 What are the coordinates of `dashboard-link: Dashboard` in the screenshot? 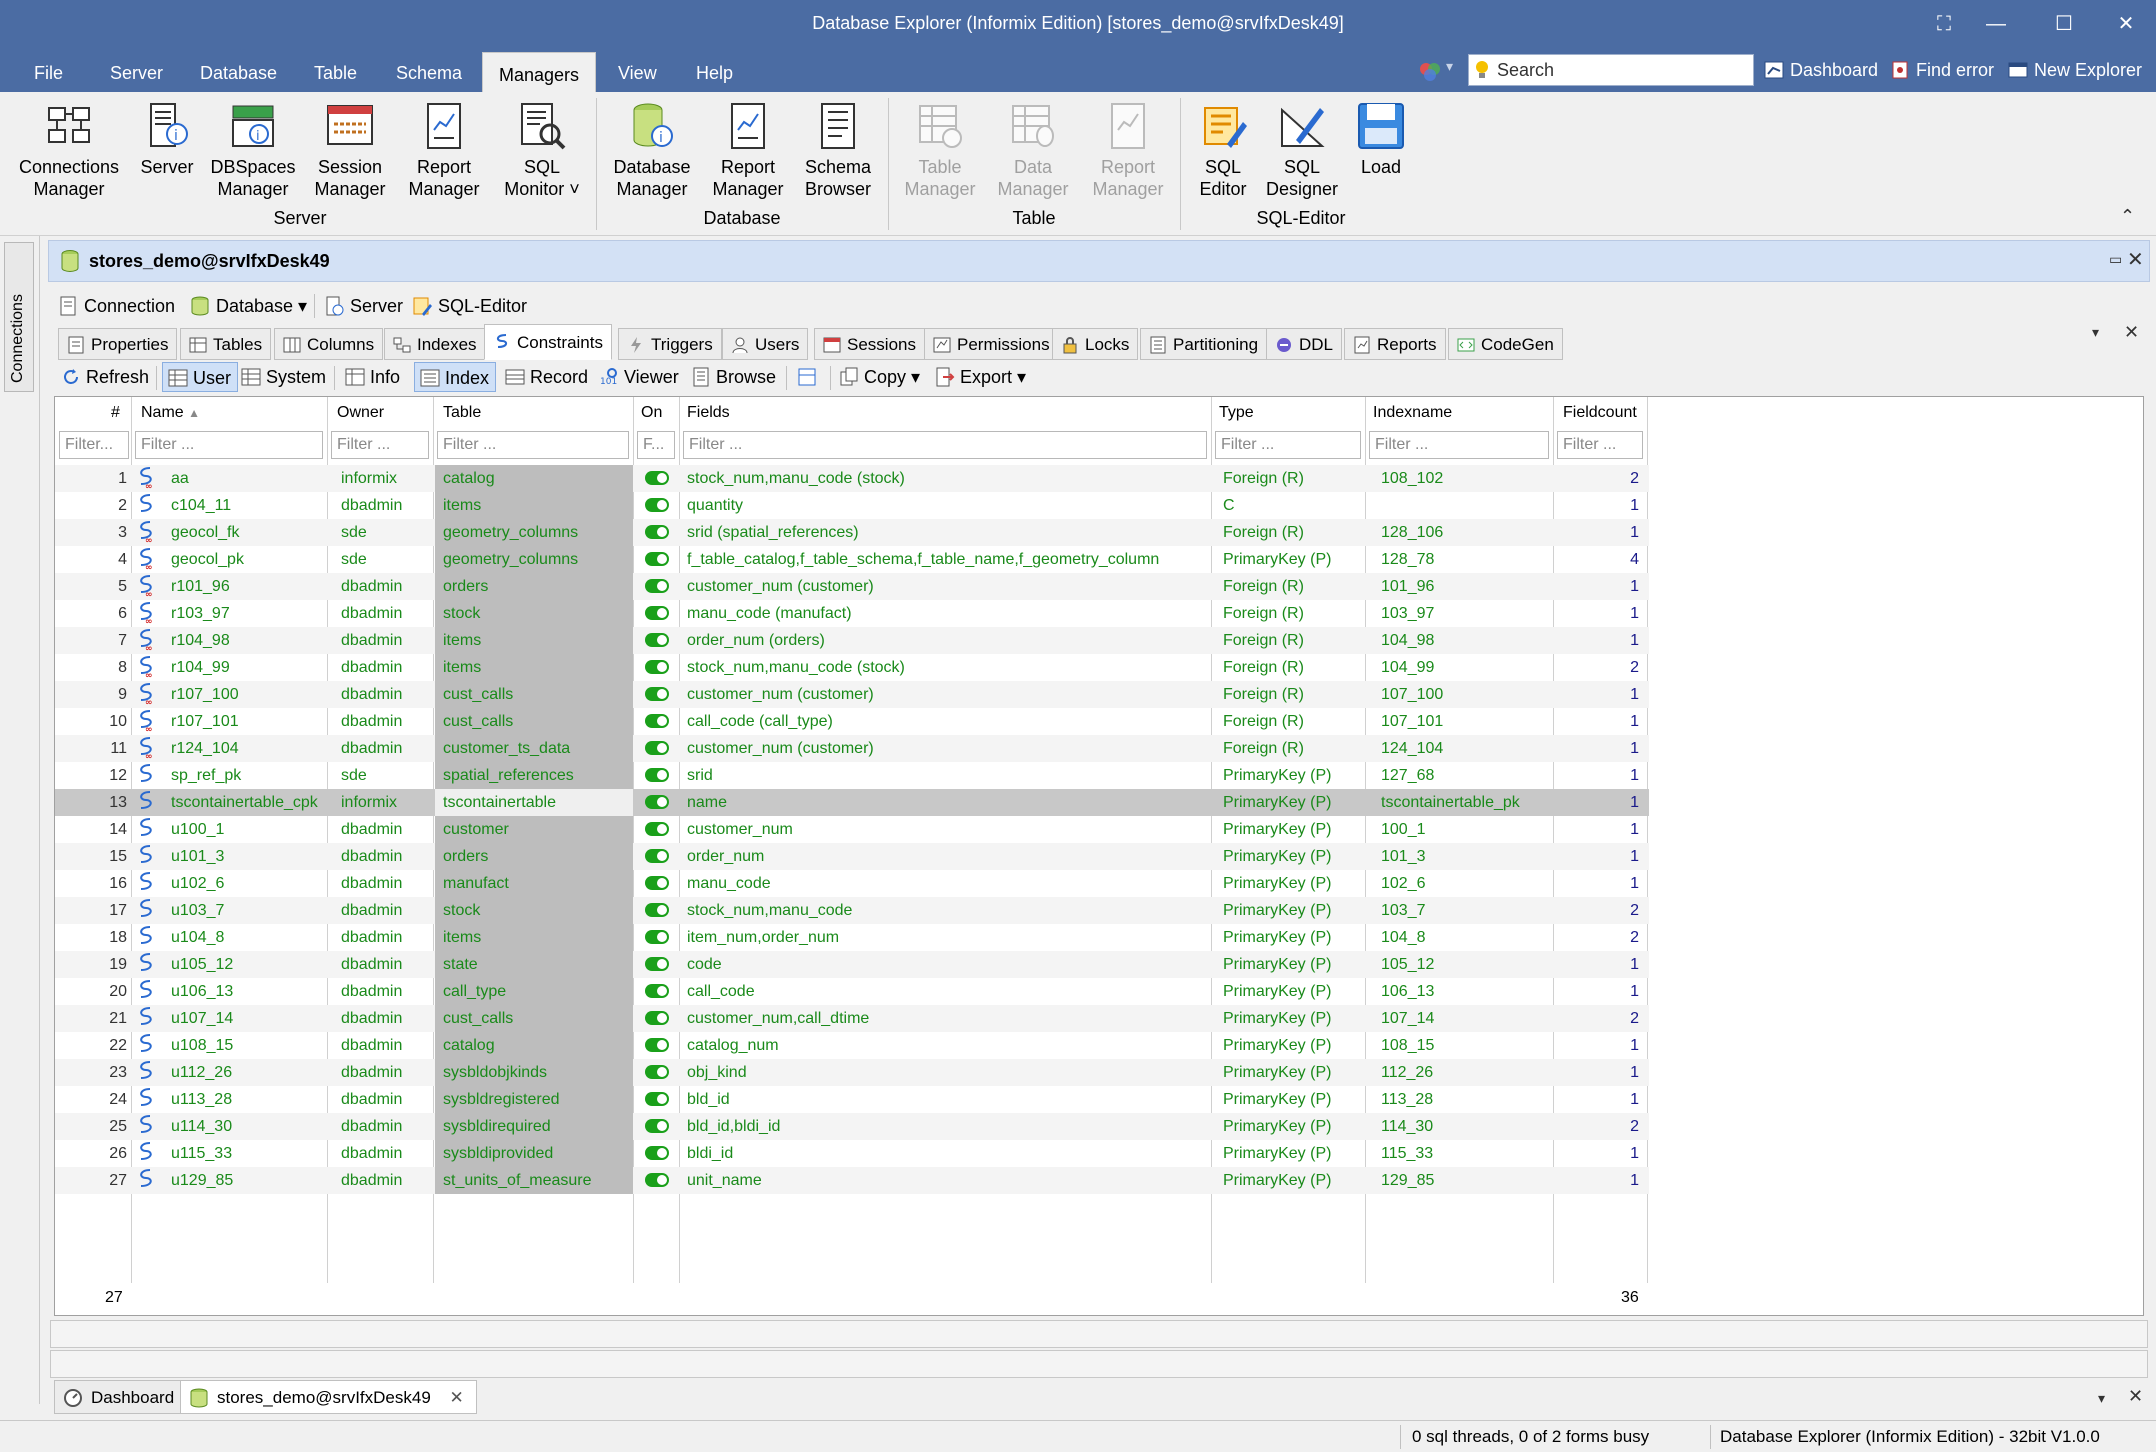 It's located at (1821, 70).